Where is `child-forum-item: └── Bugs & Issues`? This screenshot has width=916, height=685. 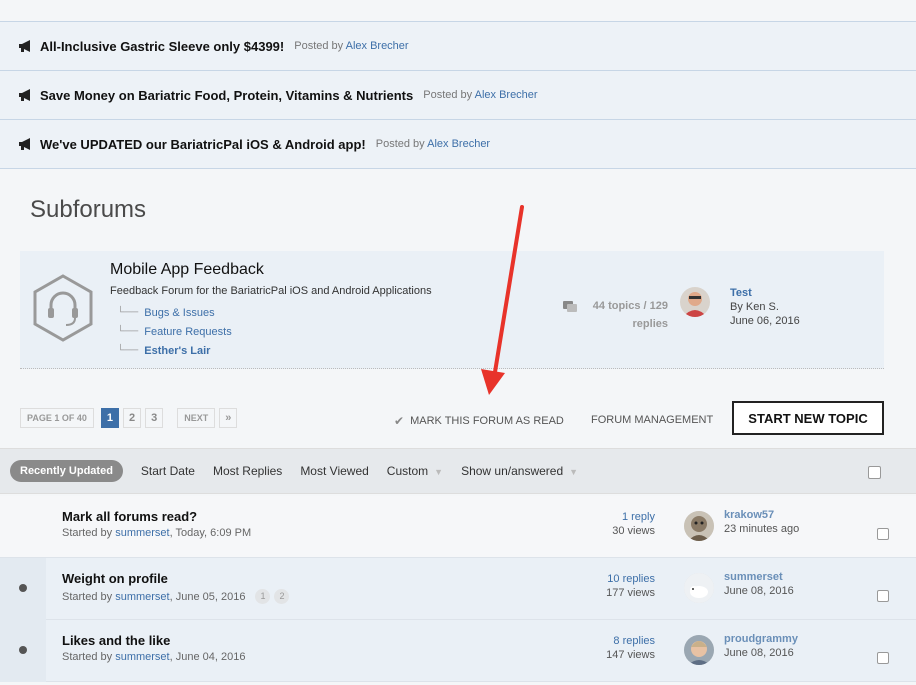 child-forum-item: └── Bugs & Issues is located at coordinates (174, 312).